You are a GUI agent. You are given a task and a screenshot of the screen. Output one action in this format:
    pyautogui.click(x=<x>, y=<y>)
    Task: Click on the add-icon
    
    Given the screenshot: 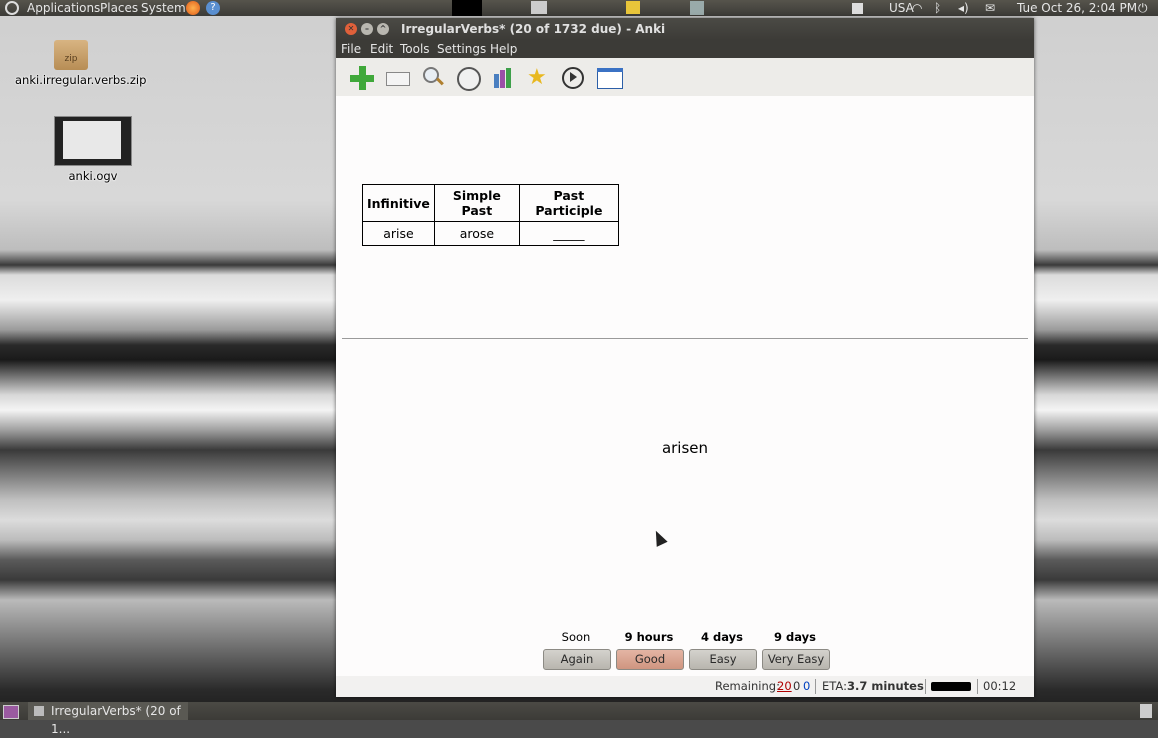 What is the action you would take?
    pyautogui.click(x=362, y=78)
    